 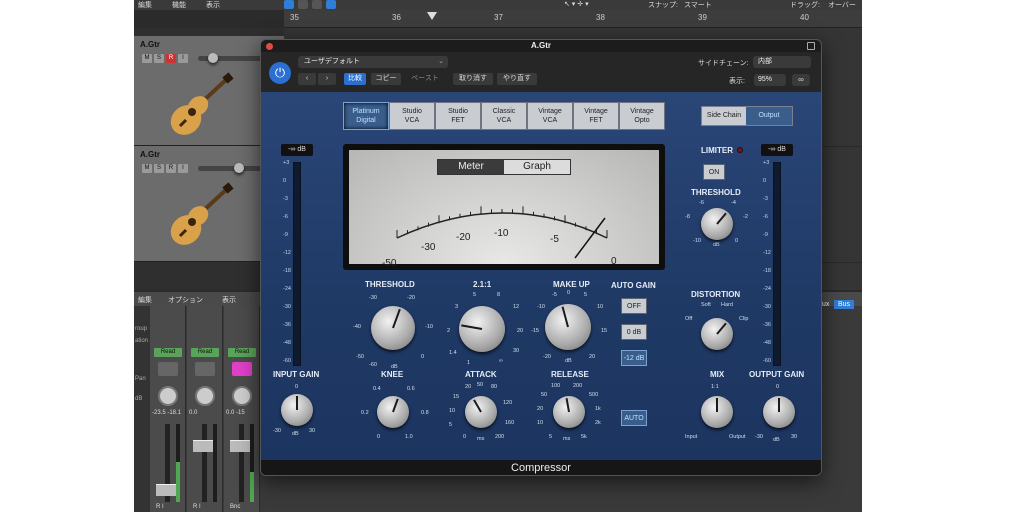 What do you see at coordinates (473, 79) in the screenshot?
I see `undo-button: 取り消す` at bounding box center [473, 79].